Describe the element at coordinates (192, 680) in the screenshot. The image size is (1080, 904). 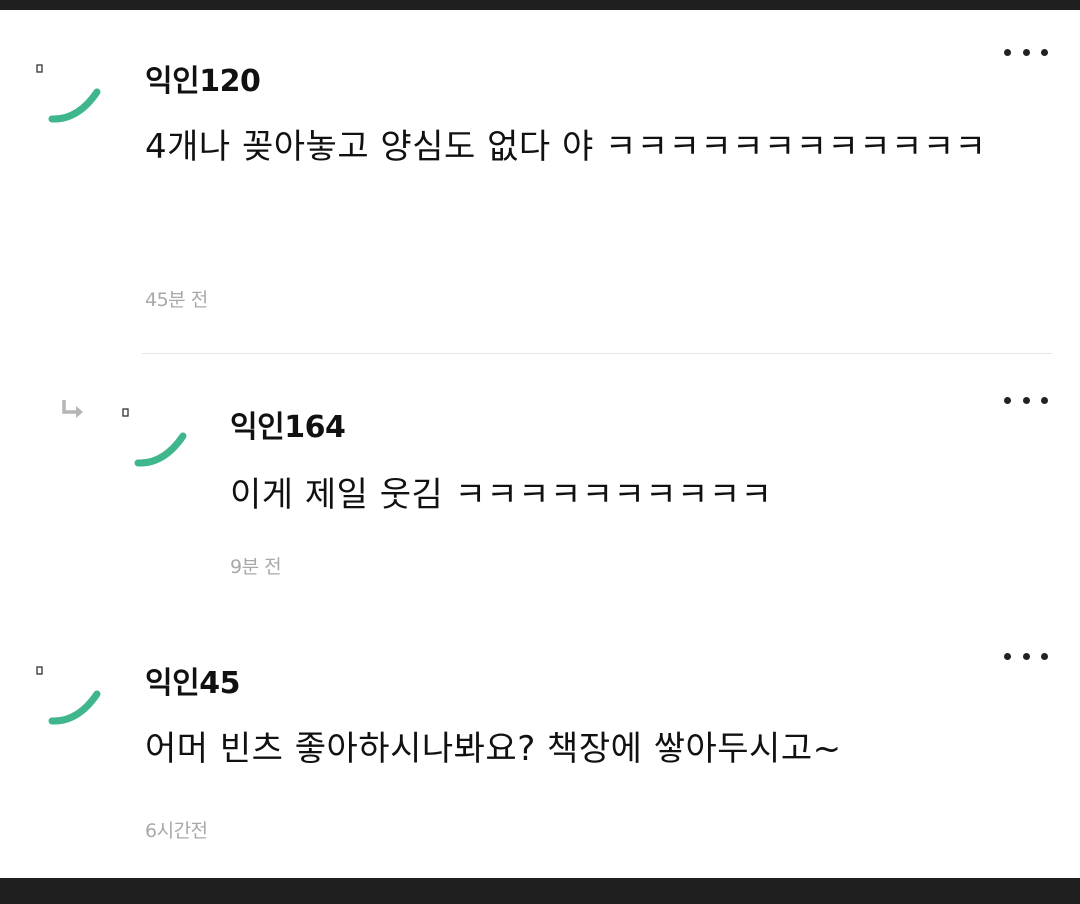
I see `comment-username: 익인45` at that location.